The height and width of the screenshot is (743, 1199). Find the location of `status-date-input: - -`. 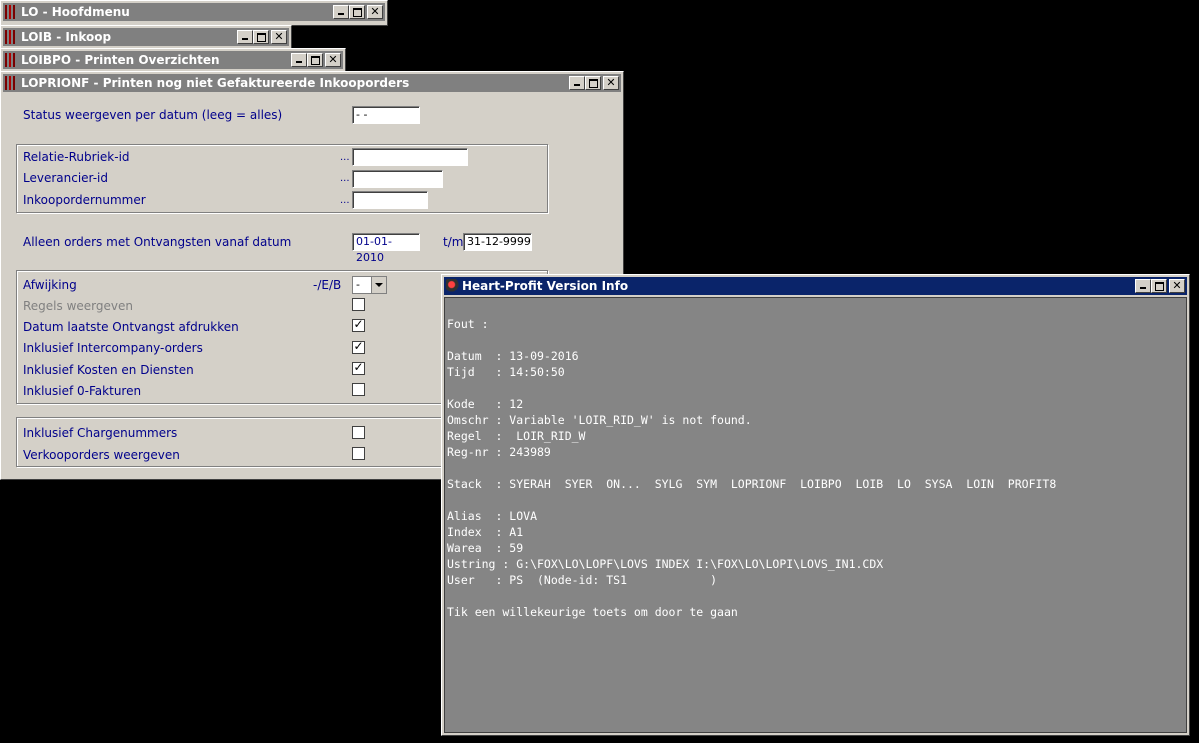

status-date-input: - - is located at coordinates (386, 115).